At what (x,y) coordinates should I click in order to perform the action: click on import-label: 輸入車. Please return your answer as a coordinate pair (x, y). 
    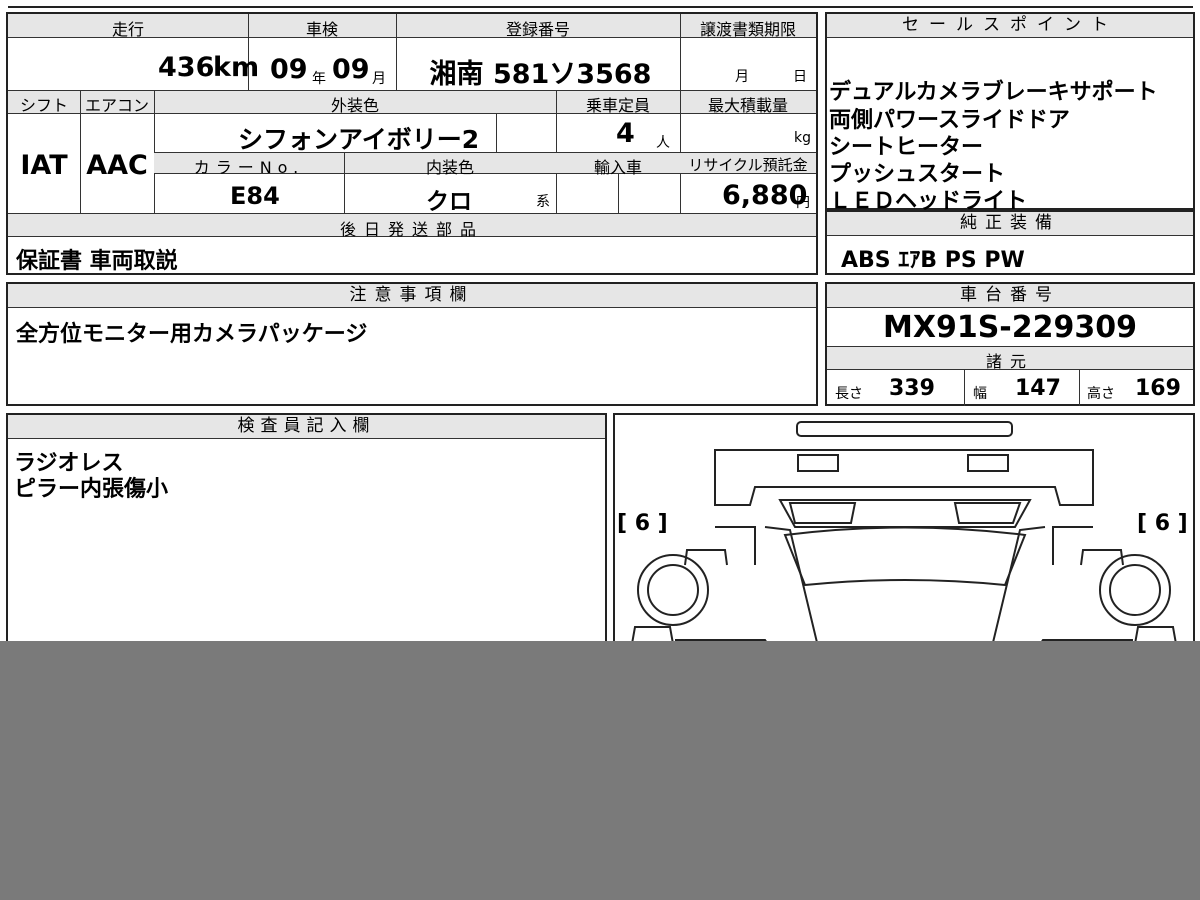
    Looking at the image, I should click on (617, 167).